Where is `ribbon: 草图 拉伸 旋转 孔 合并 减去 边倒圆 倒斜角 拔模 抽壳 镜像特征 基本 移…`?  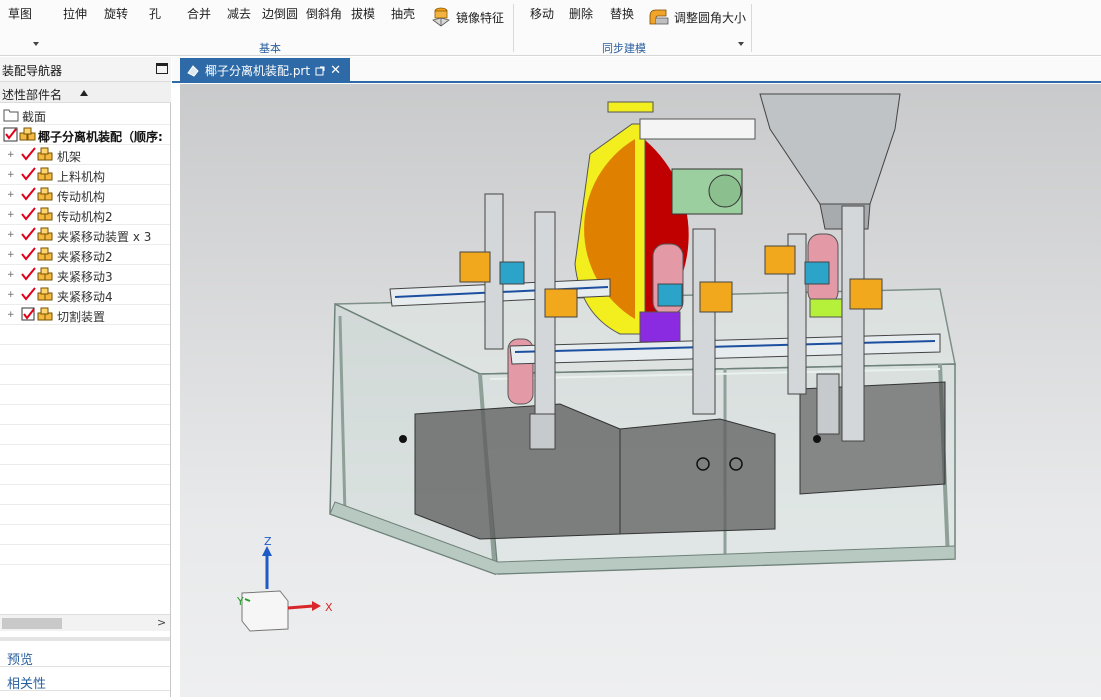
ribbon: 草图 拉伸 旋转 孔 合并 减去 边倒圆 倒斜角 拔模 抽壳 镜像特征 基本 移… is located at coordinates (550, 28).